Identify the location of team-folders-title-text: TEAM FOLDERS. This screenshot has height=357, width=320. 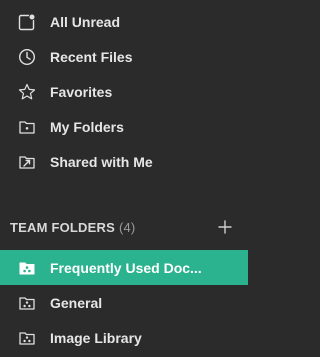
(62, 227).